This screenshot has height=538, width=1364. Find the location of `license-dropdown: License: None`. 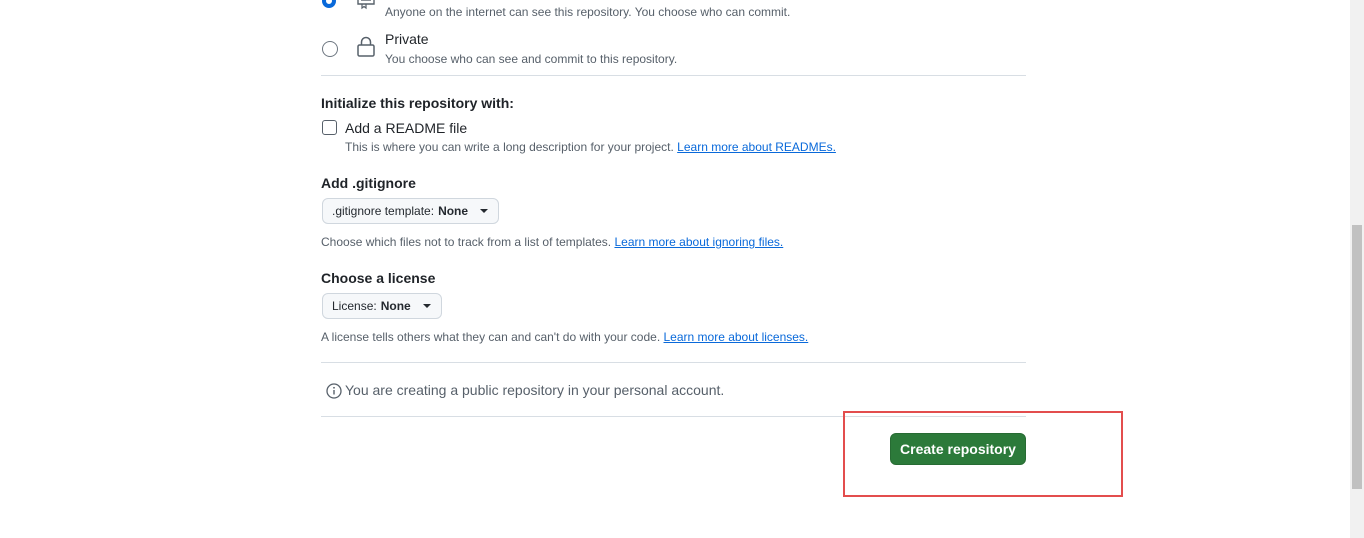

license-dropdown: License: None is located at coordinates (382, 306).